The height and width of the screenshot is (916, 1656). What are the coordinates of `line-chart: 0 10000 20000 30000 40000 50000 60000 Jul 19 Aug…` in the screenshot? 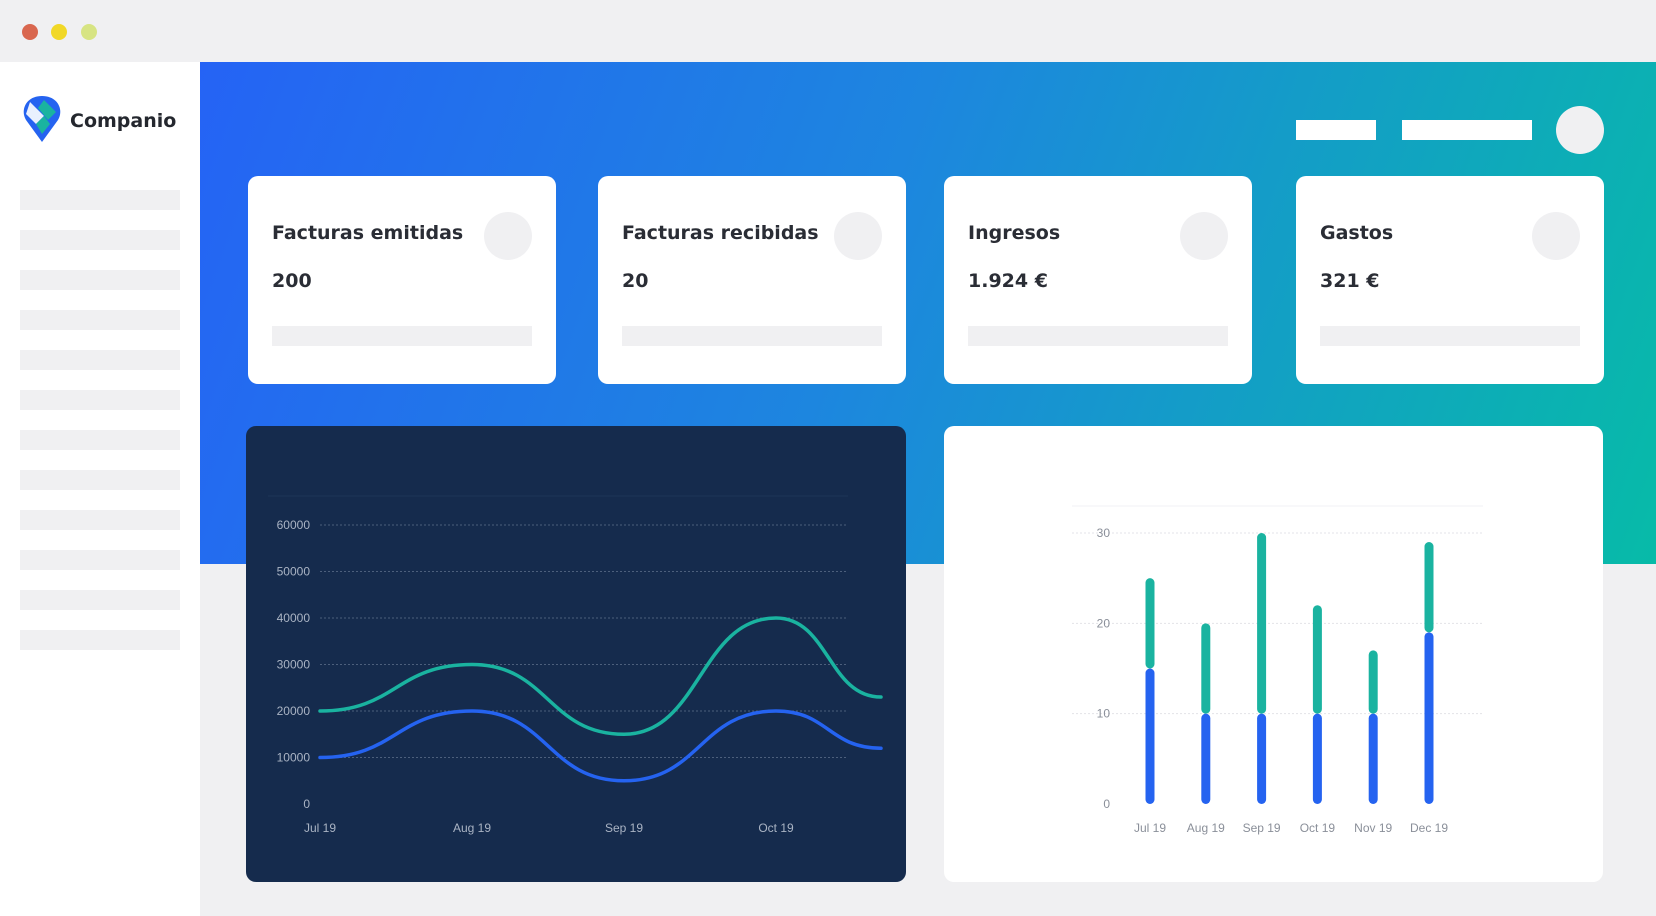 It's located at (575, 665).